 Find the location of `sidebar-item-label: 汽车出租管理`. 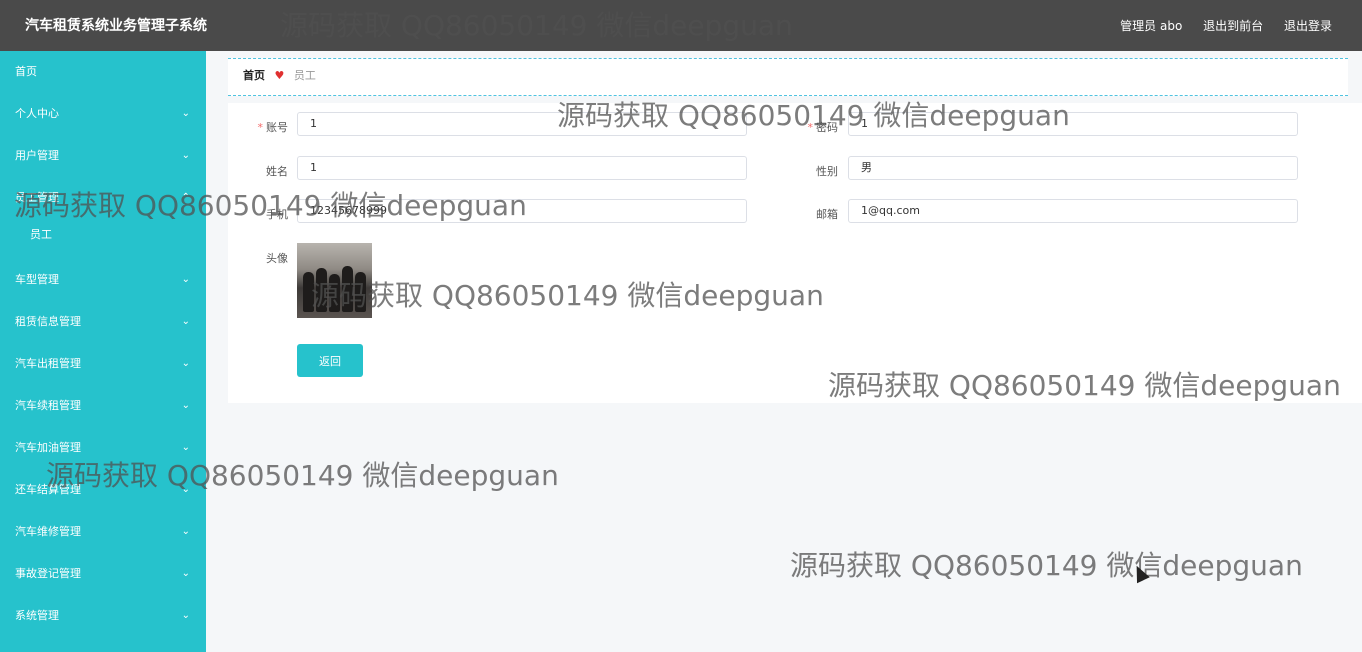

sidebar-item-label: 汽车出租管理 is located at coordinates (48, 363).